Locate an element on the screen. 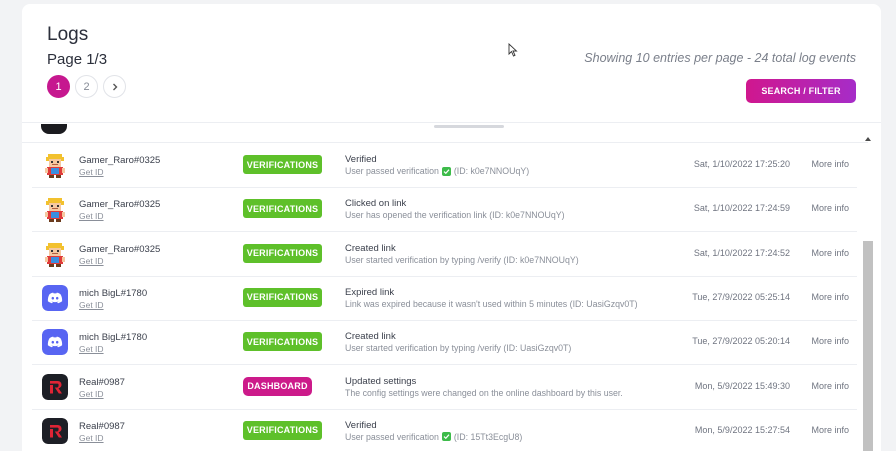 This screenshot has height=451, width=896. page-title: Logs is located at coordinates (68, 34).